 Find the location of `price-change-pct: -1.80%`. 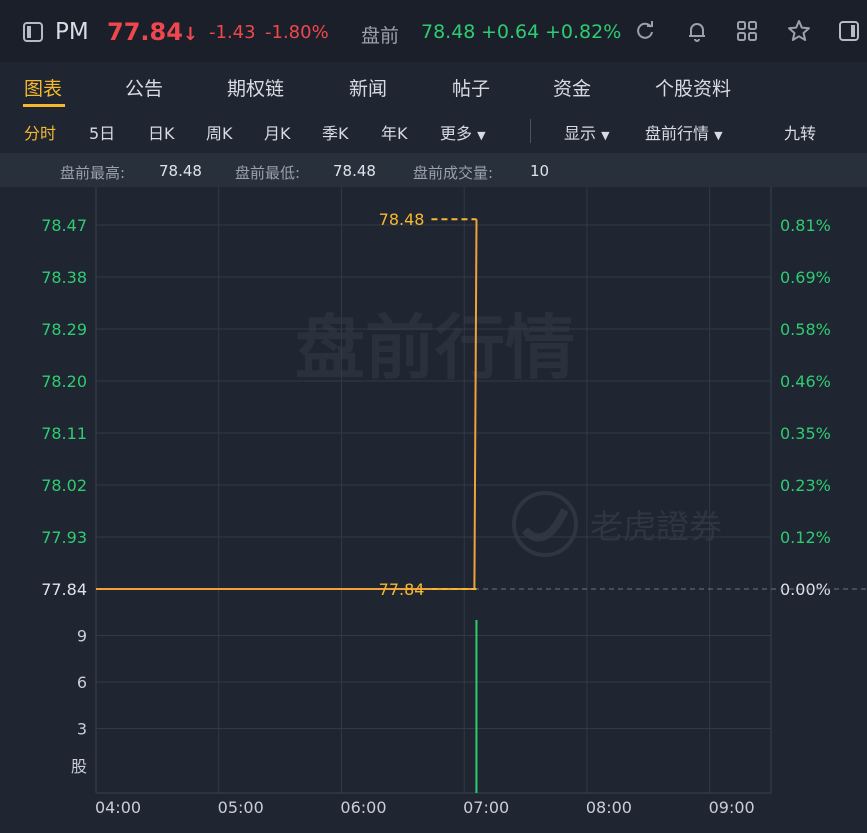

price-change-pct: -1.80% is located at coordinates (297, 32).